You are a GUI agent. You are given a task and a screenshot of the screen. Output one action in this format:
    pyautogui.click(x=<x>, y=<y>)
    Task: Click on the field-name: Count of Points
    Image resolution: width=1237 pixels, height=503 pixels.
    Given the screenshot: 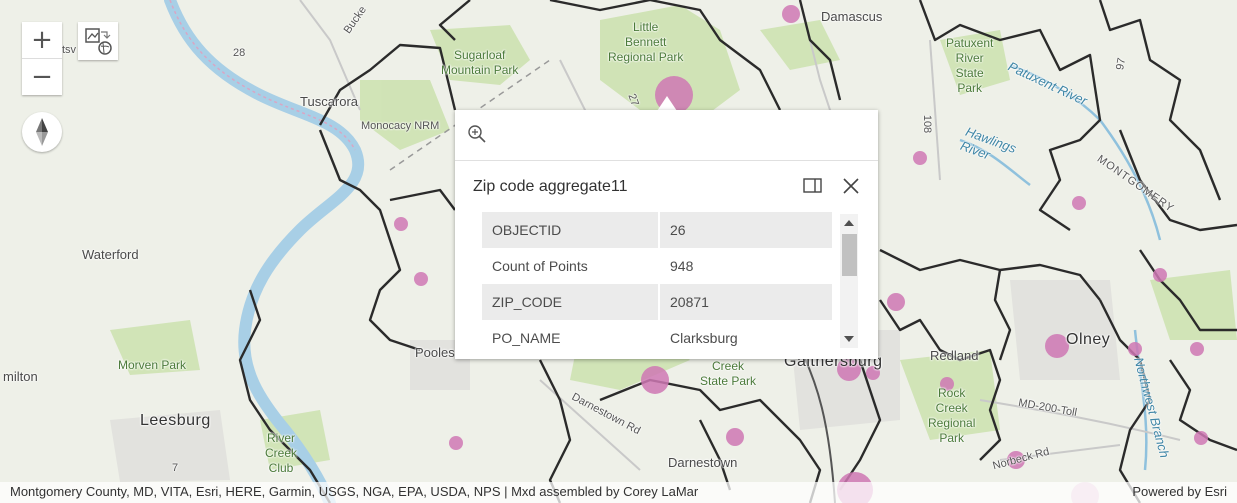 What is the action you would take?
    pyautogui.click(x=571, y=266)
    